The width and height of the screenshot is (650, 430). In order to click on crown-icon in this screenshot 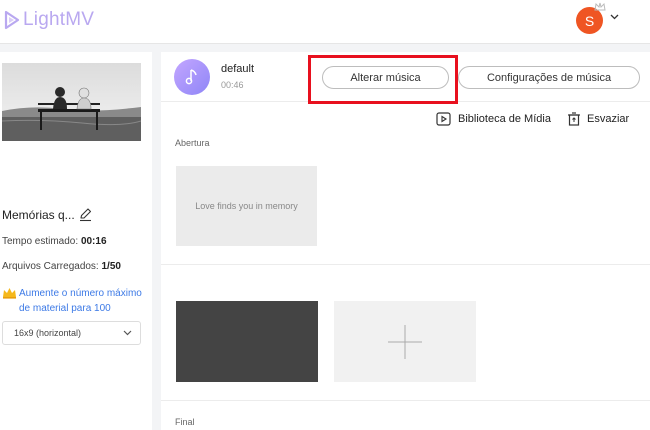, I will do `click(9, 293)`.